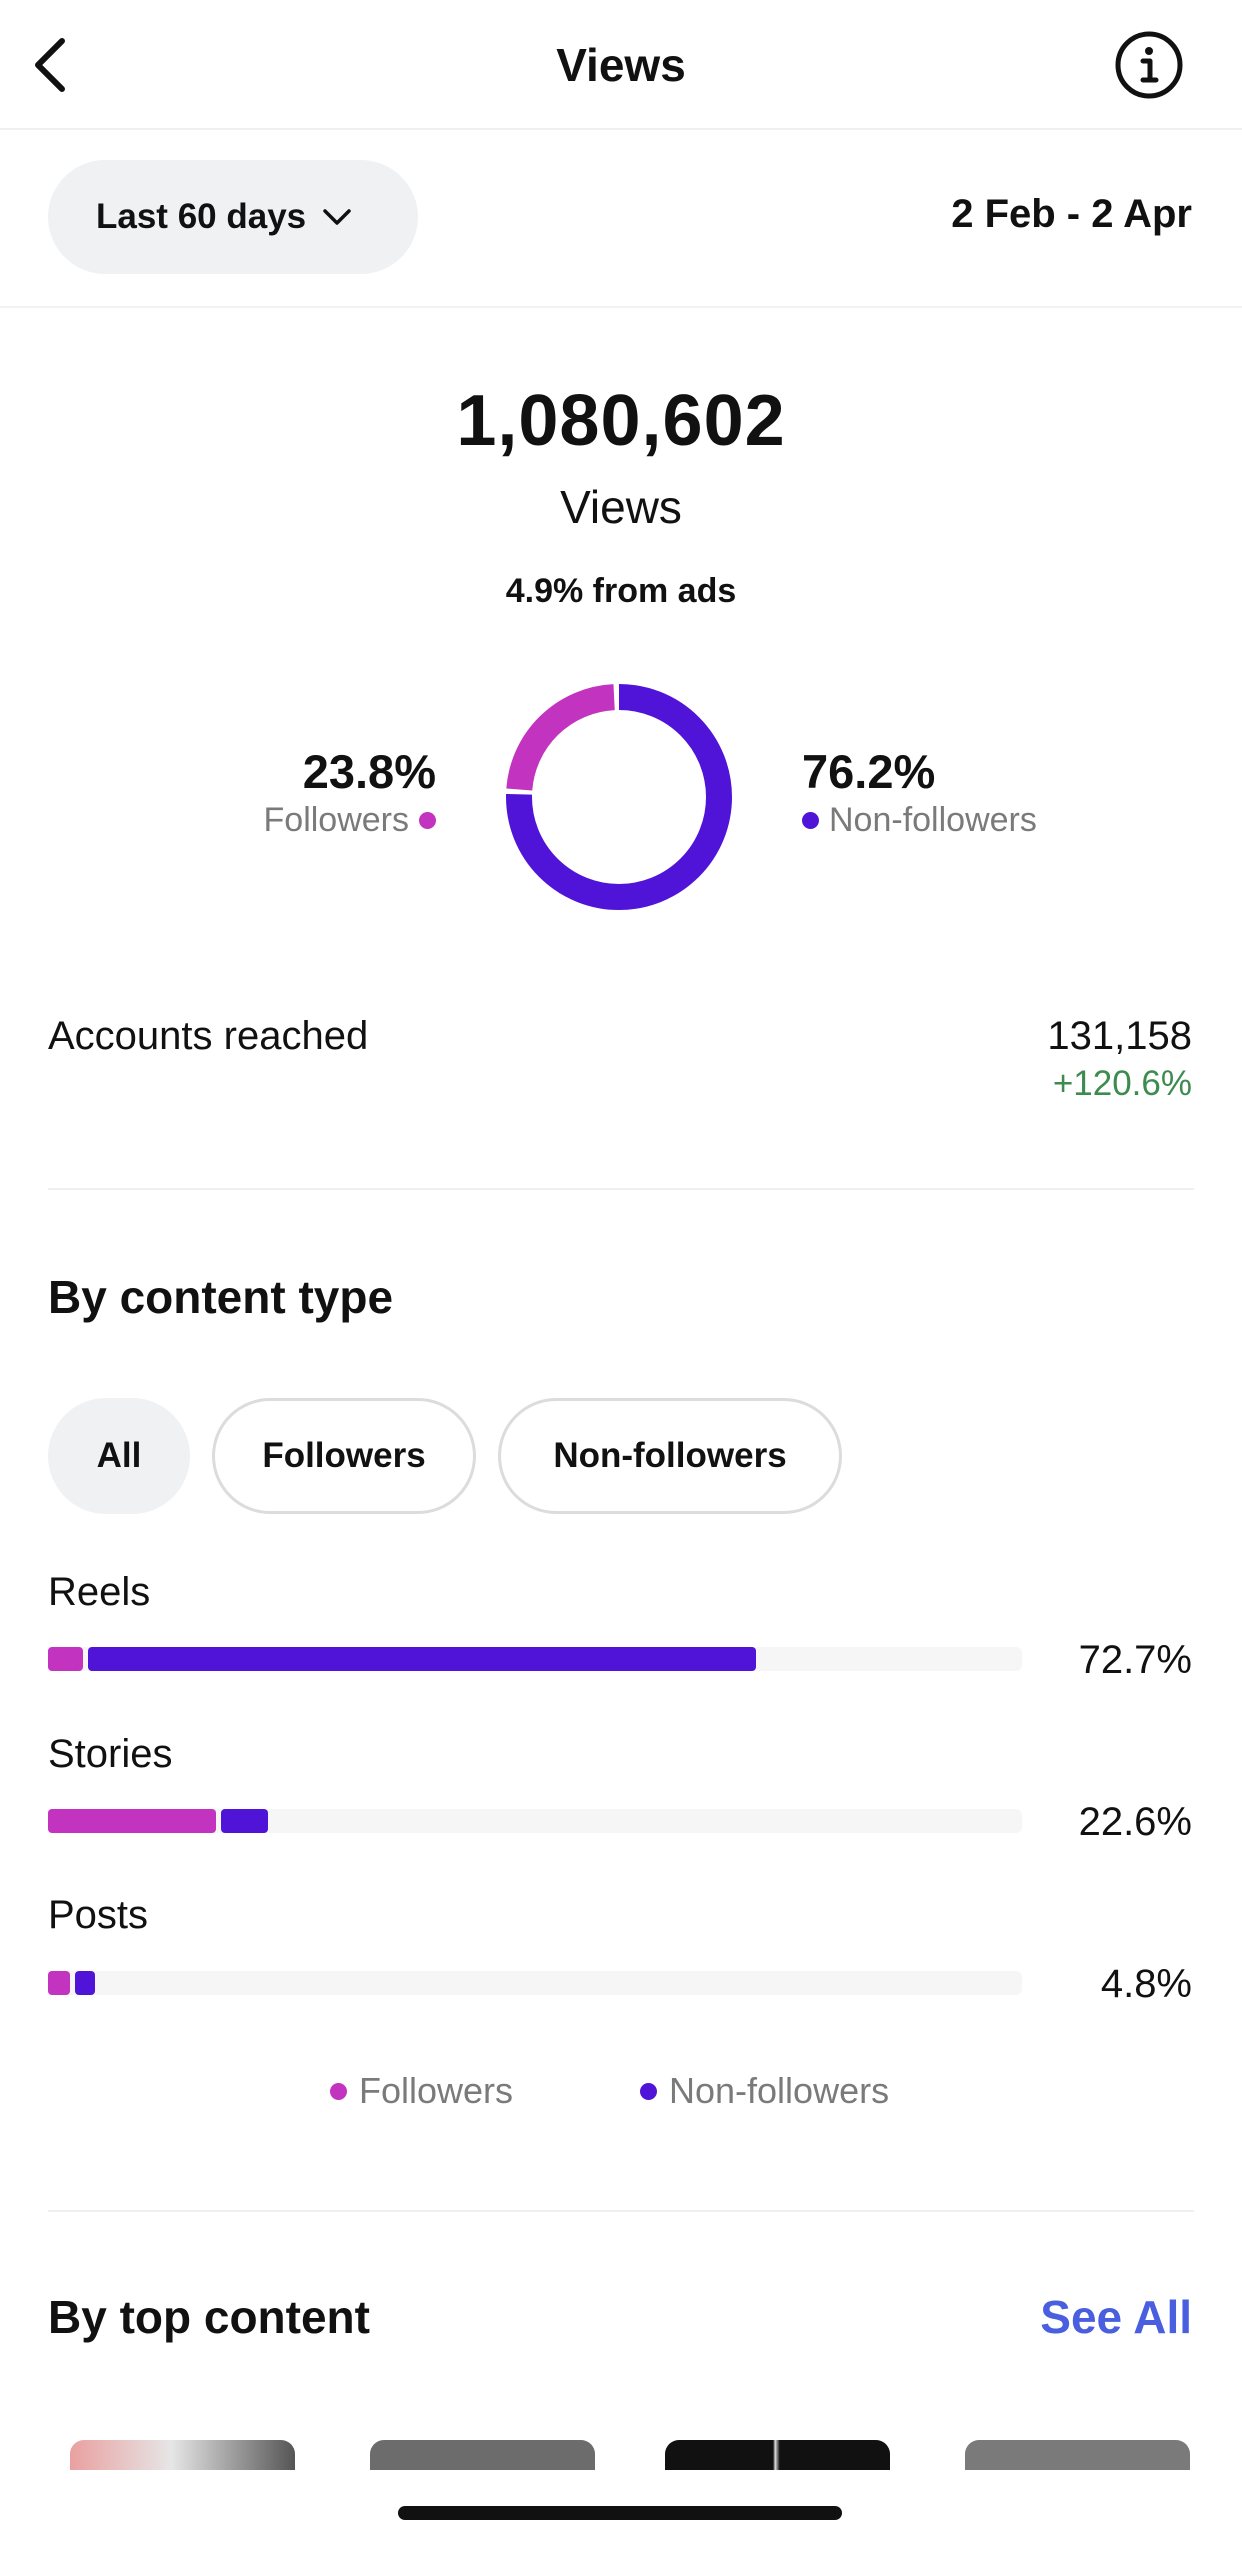  Describe the element at coordinates (99, 1592) in the screenshot. I see `reels-label: Reels` at that location.